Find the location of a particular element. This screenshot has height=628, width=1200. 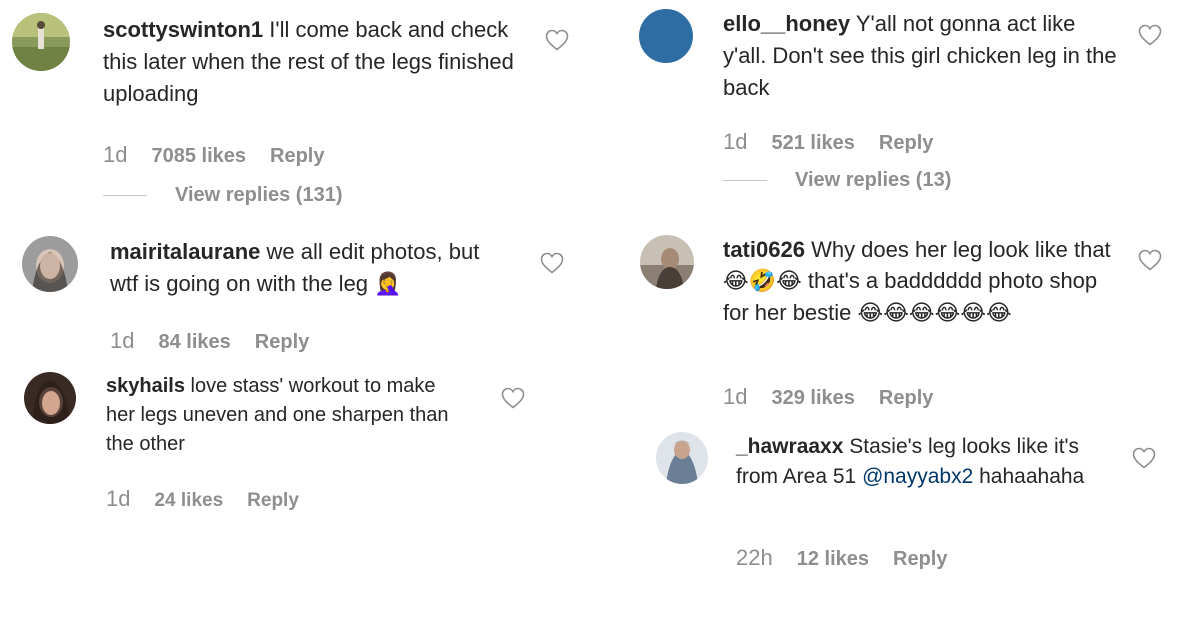

mention-link: @nayyabx2 is located at coordinates (917, 476).